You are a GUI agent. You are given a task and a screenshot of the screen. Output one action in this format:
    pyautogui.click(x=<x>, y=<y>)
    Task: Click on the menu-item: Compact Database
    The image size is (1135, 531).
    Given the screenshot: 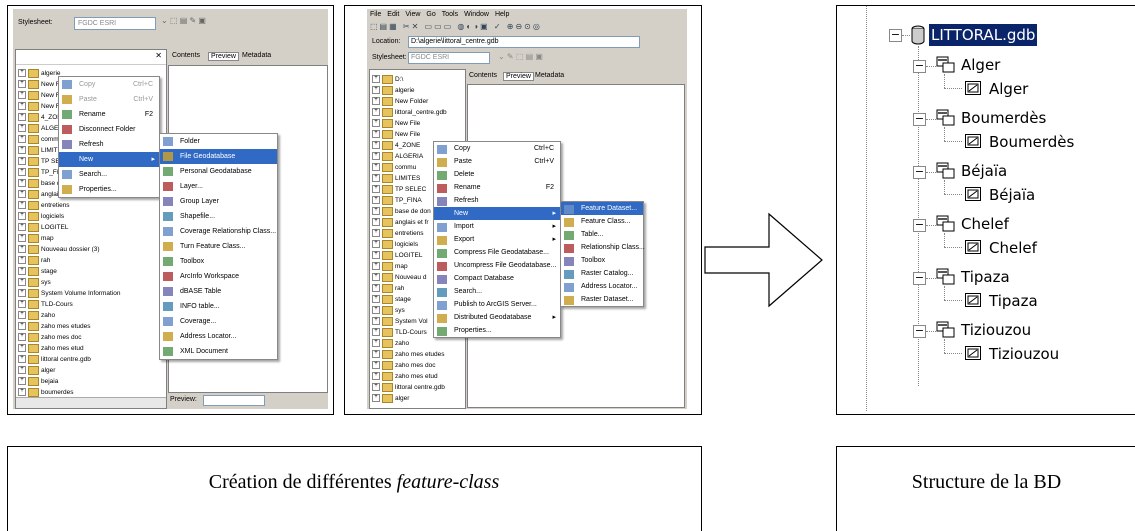 What is the action you would take?
    pyautogui.click(x=497, y=278)
    